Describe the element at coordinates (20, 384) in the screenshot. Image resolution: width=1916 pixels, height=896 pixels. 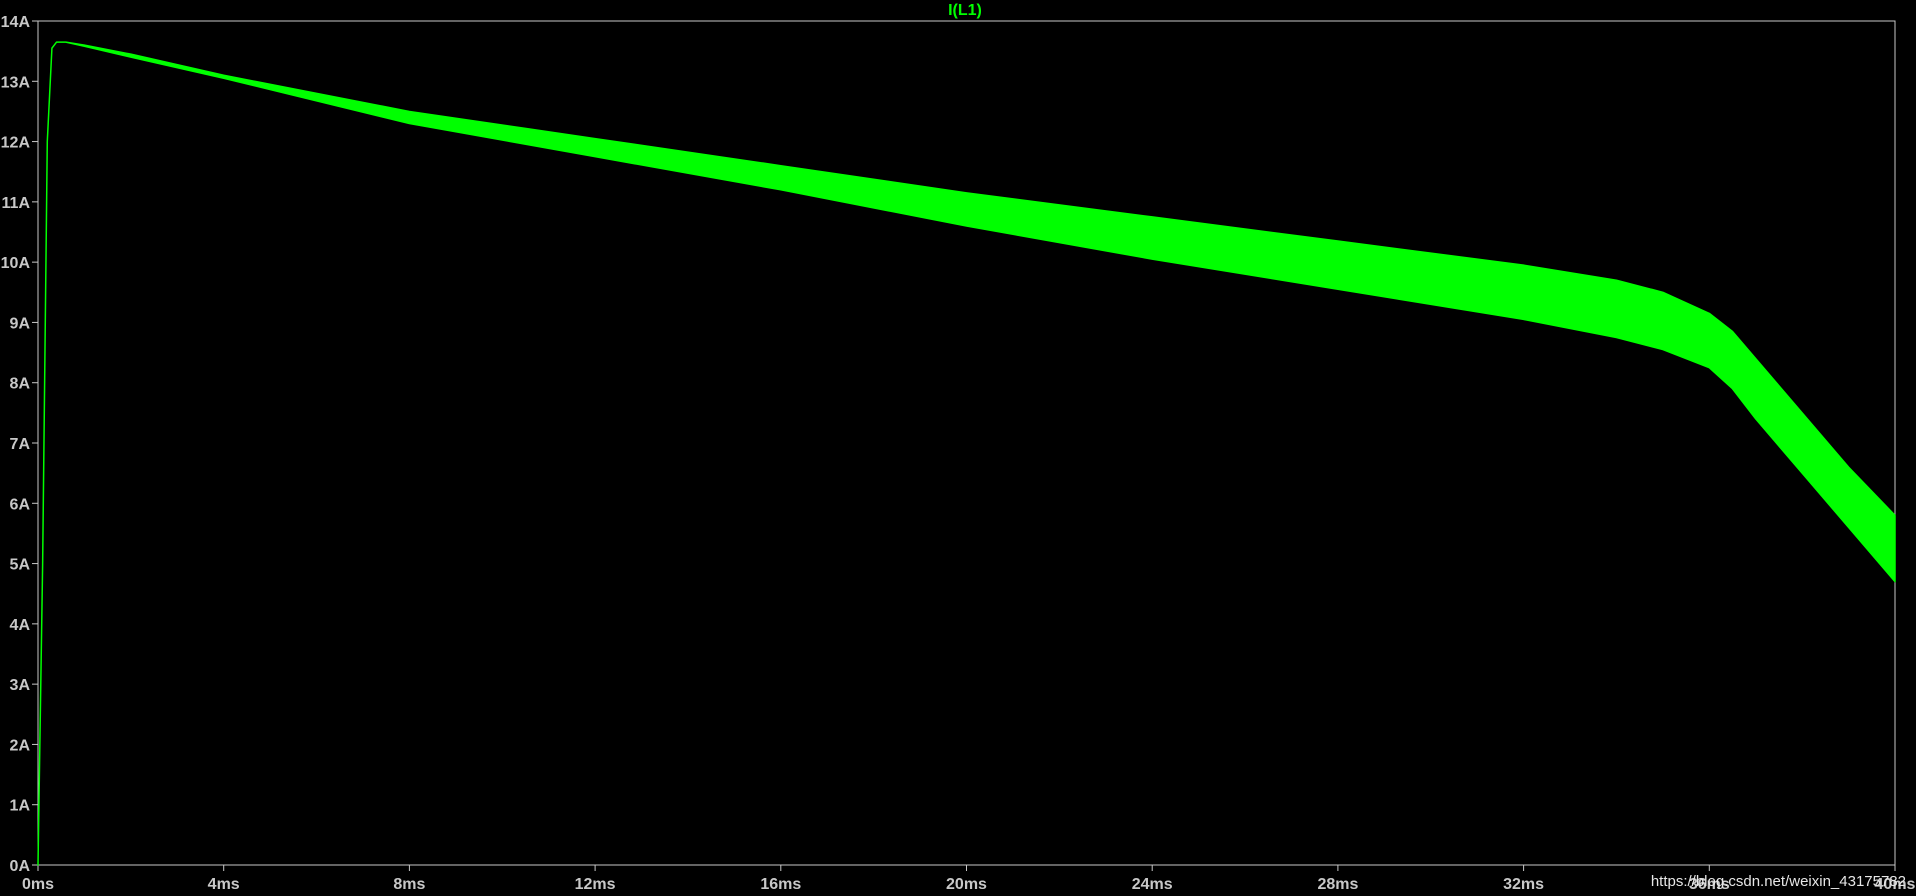
I see `y-tick-label: 8A` at that location.